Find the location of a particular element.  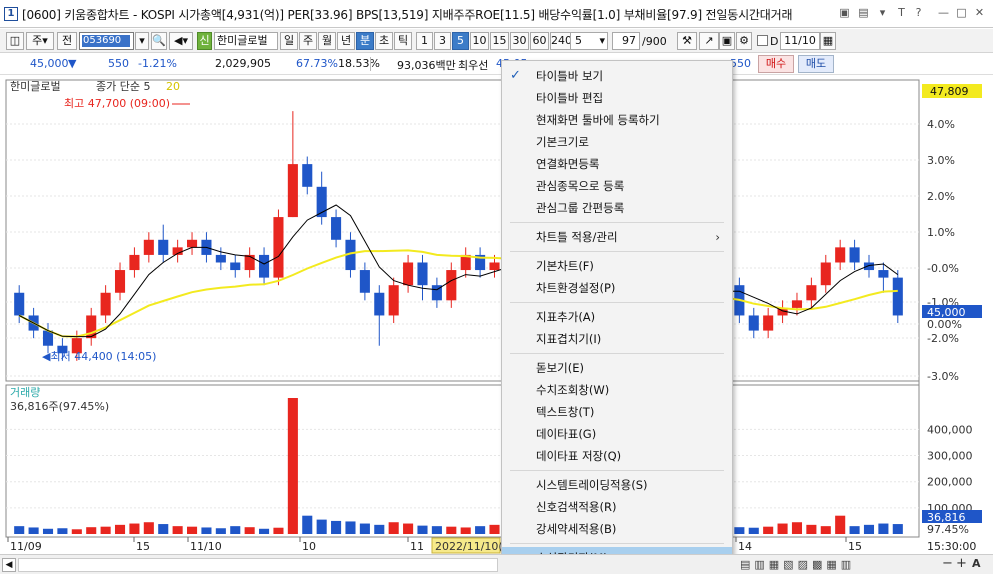

interval-button: 5 is located at coordinates (460, 41).